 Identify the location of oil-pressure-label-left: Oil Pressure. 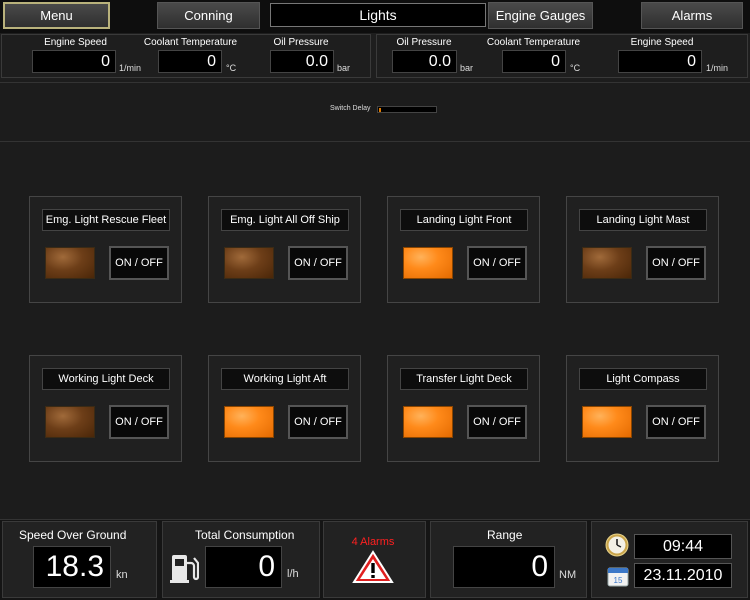
(301, 42).